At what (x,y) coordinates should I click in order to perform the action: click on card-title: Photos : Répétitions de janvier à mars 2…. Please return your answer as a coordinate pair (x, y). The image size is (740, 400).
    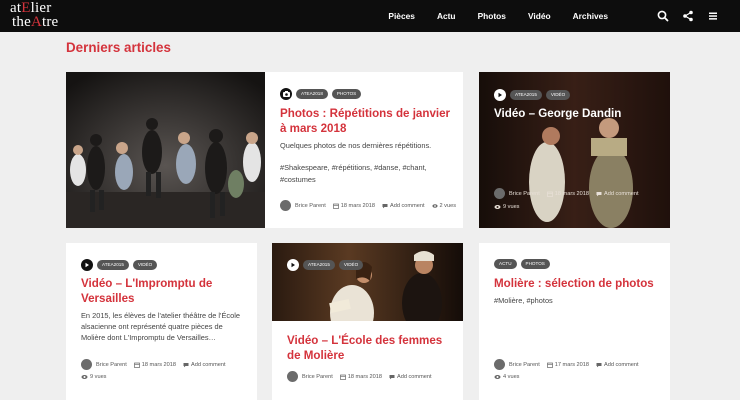
    Looking at the image, I should click on (366, 121).